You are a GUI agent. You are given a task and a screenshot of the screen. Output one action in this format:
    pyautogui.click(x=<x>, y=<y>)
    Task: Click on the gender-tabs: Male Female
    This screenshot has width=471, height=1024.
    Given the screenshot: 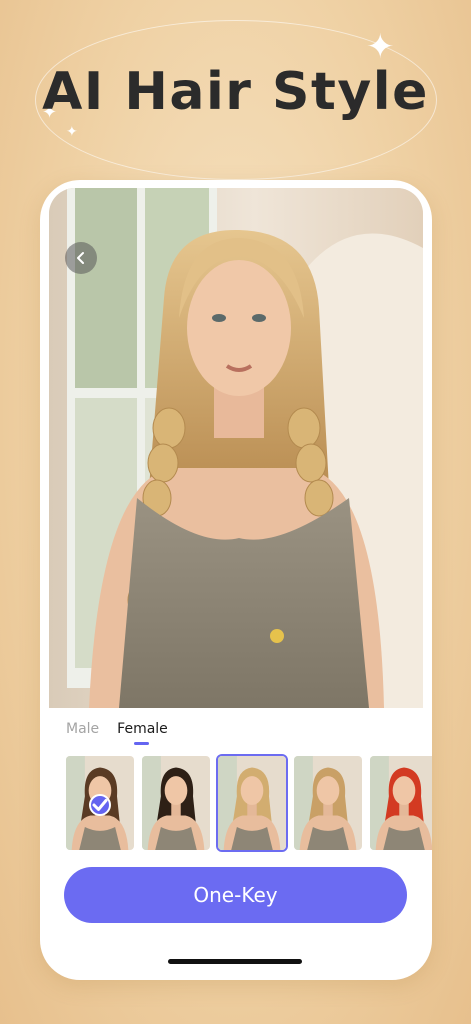 What is the action you would take?
    pyautogui.click(x=117, y=733)
    